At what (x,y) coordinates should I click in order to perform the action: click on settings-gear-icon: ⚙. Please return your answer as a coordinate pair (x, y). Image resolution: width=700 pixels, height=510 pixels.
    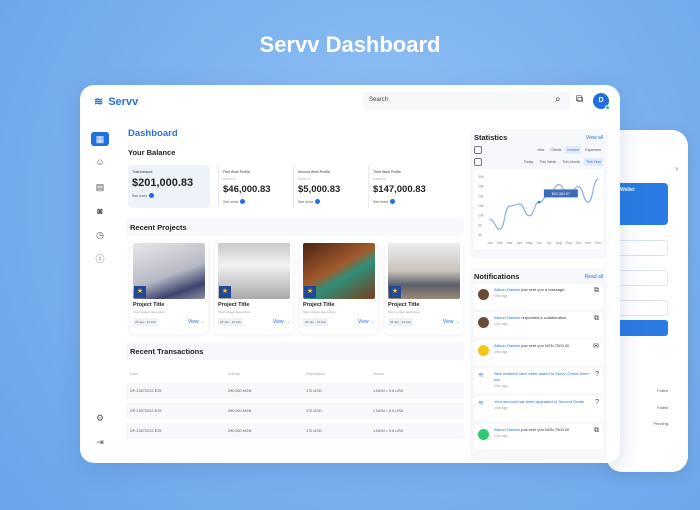
    Looking at the image, I should click on (100, 418).